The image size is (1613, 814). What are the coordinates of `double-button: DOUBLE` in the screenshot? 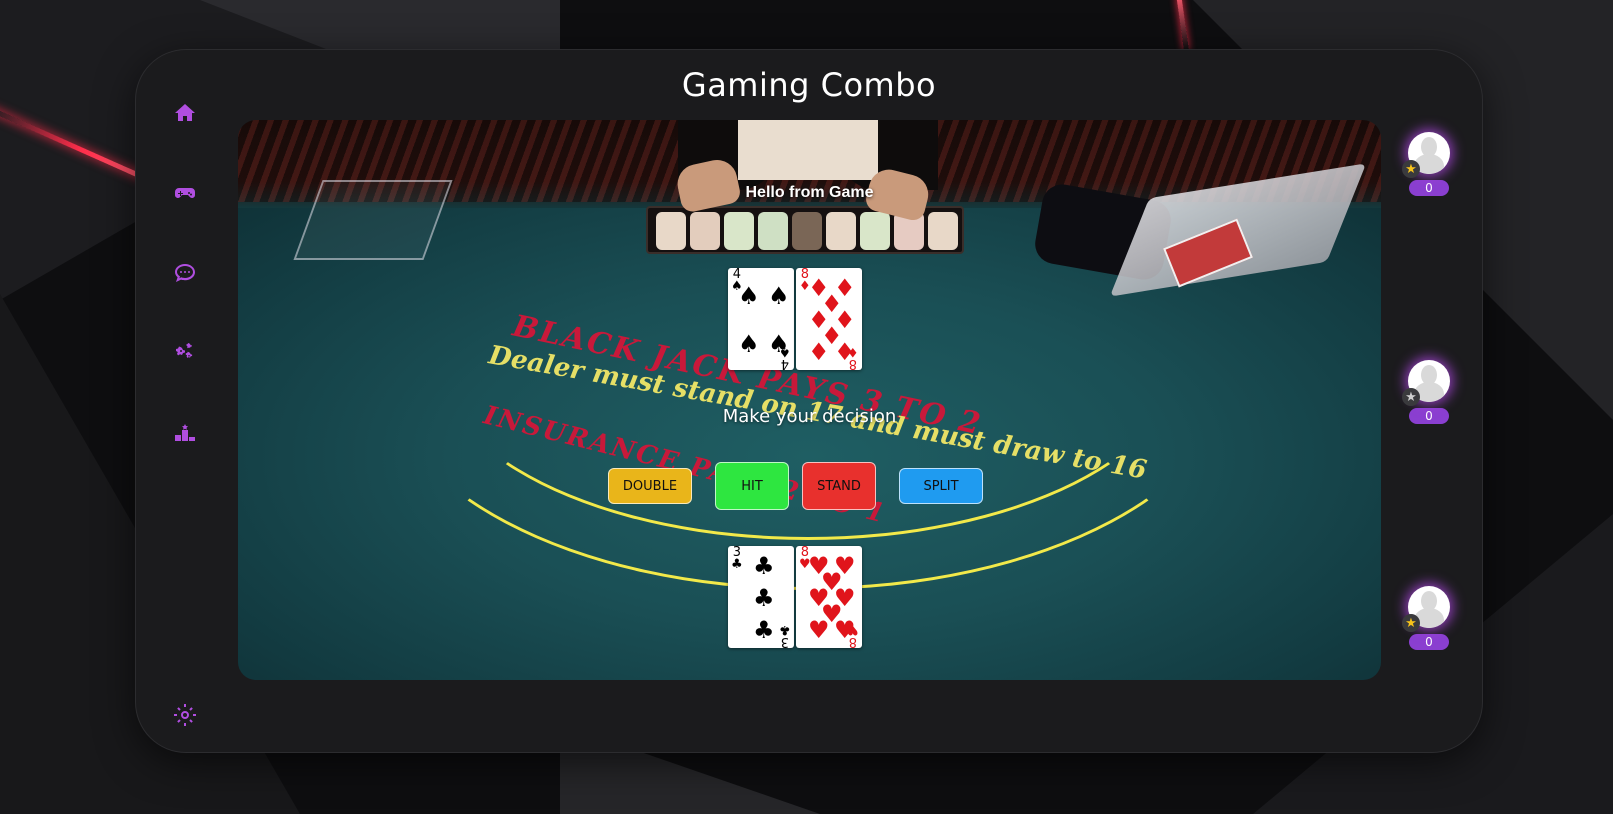 It's located at (650, 486).